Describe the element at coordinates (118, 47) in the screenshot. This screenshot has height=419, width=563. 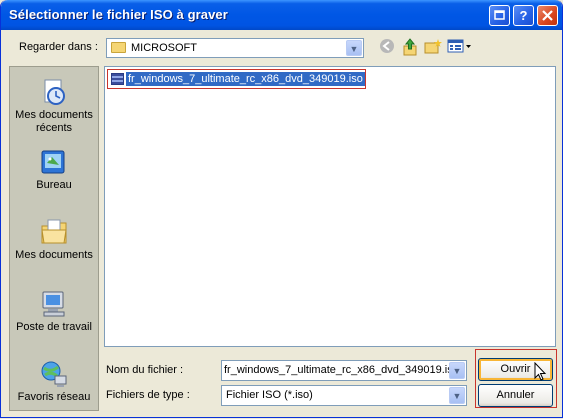
I see `folder-icon` at that location.